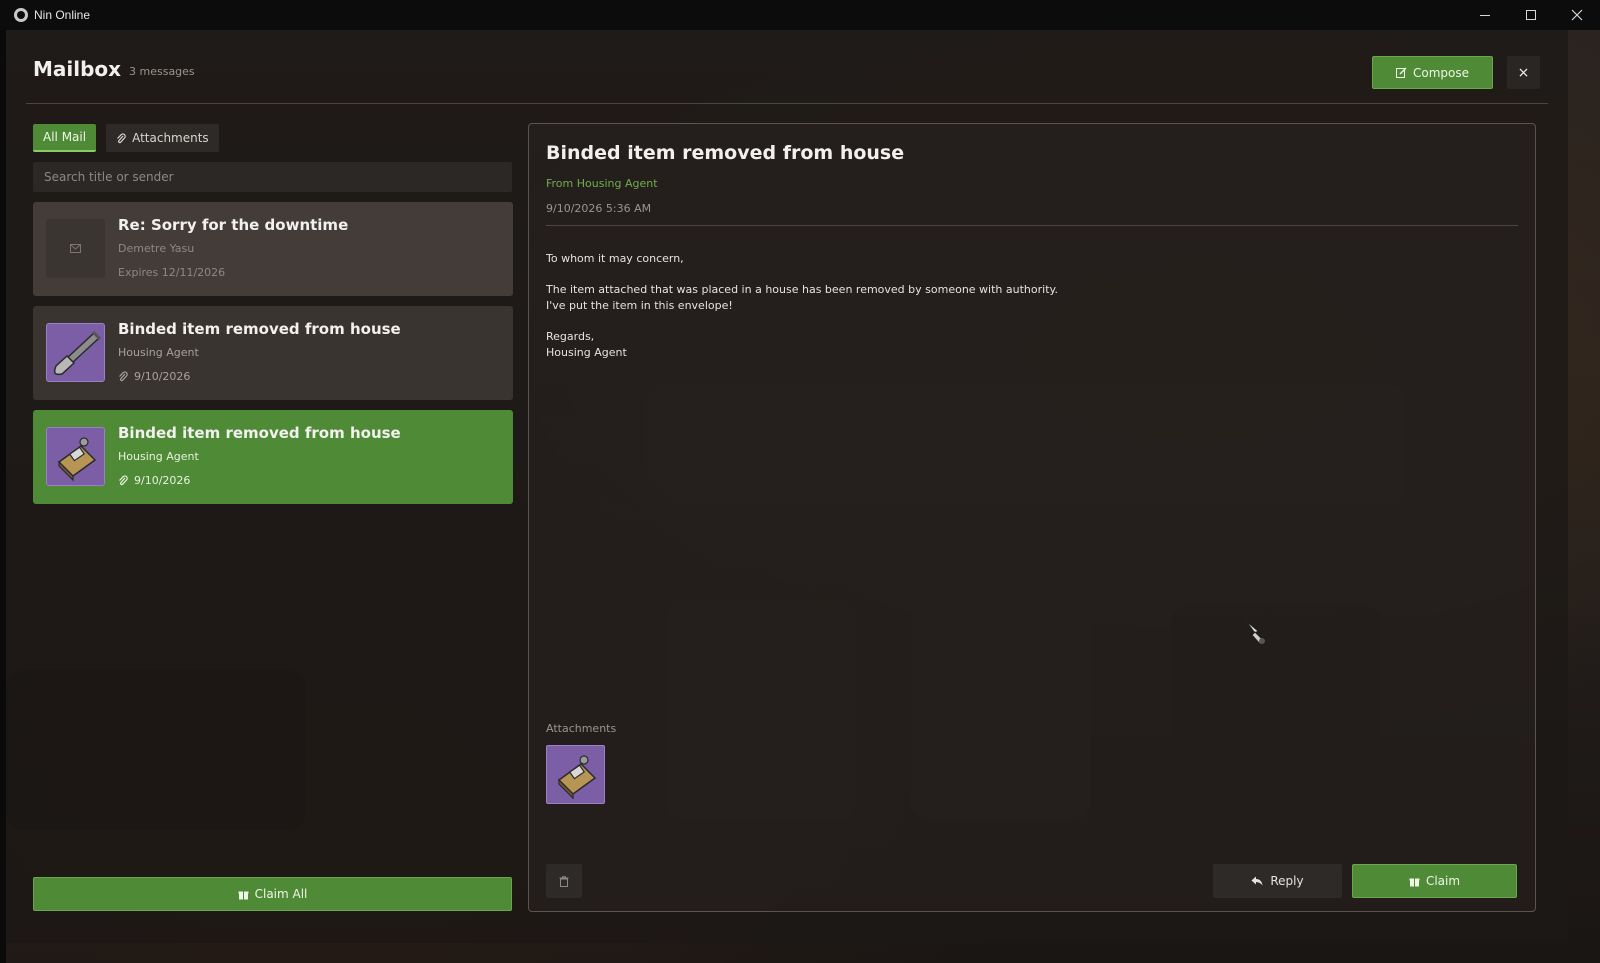 This screenshot has width=1600, height=963. What do you see at coordinates (170, 138) in the screenshot?
I see `tab-label: Attachments` at bounding box center [170, 138].